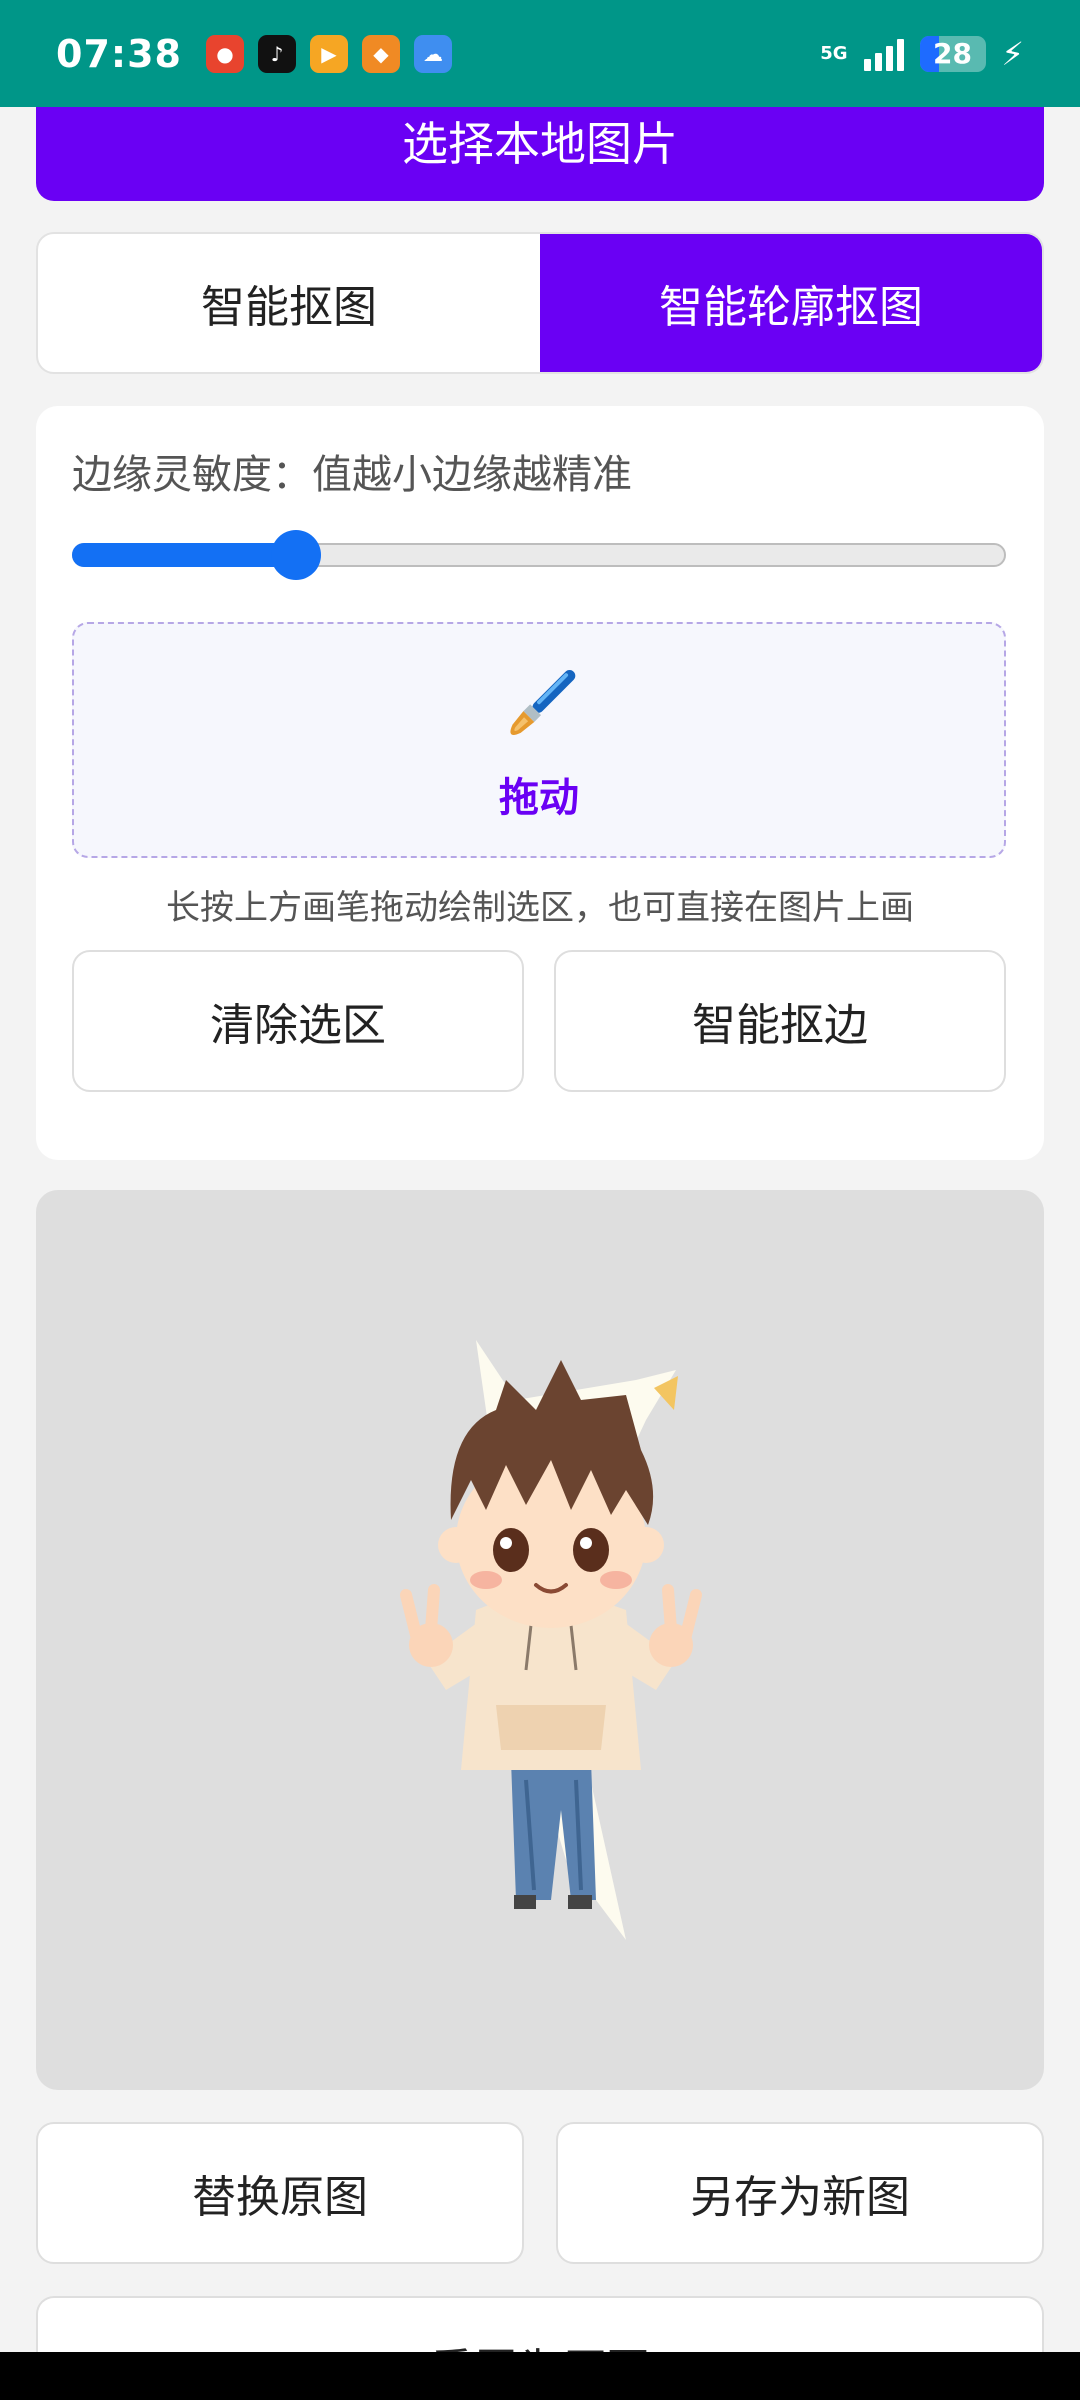 This screenshot has height=2400, width=1080. I want to click on brush-drag-area: 拖动, so click(539, 740).